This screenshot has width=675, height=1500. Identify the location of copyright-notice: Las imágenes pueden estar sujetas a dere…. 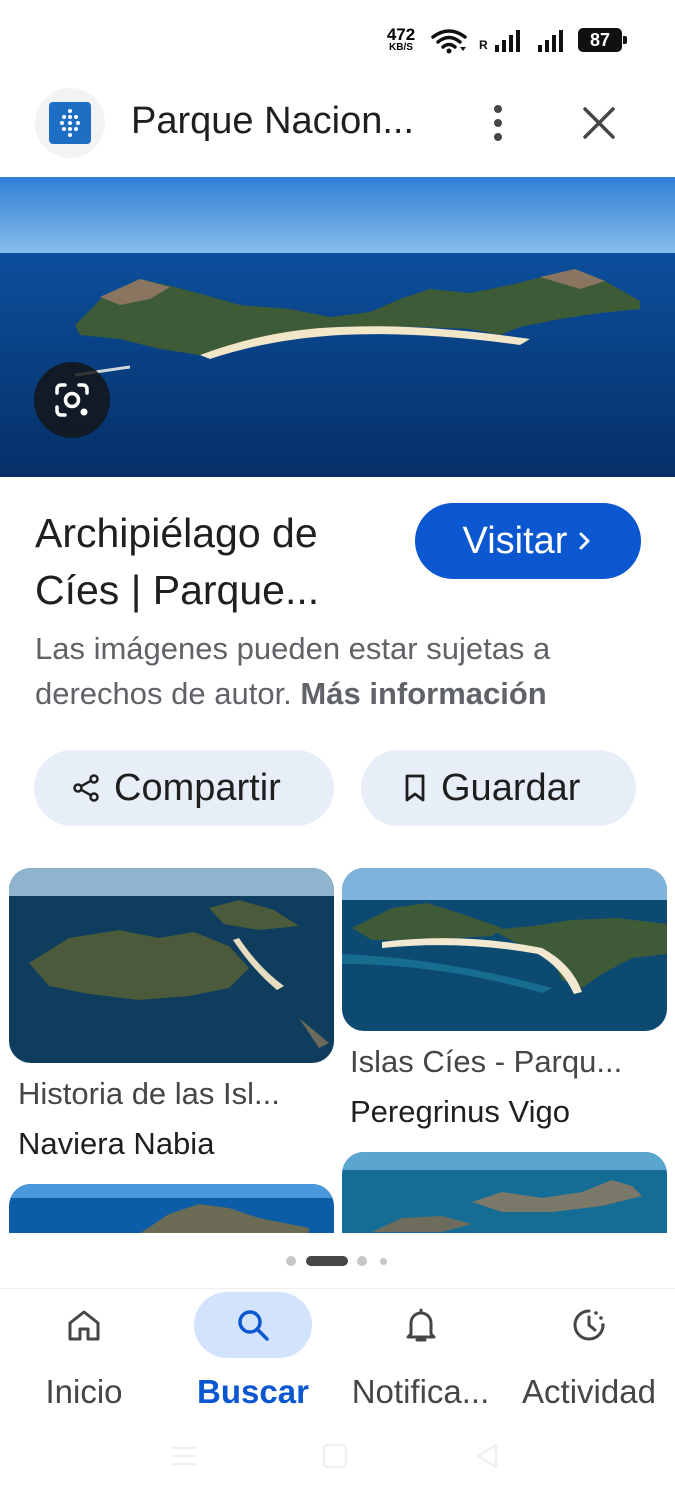
(340, 671).